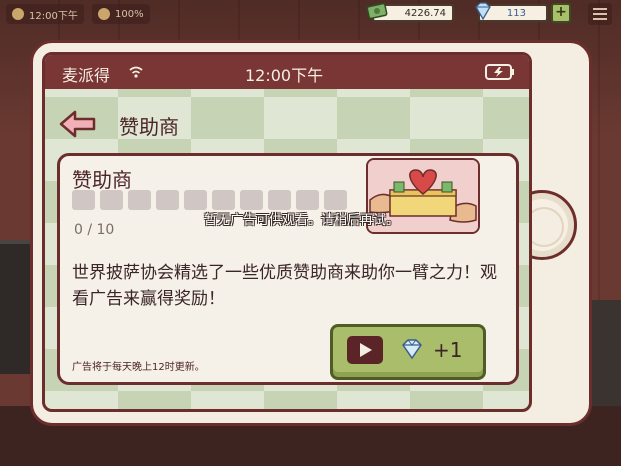  Describe the element at coordinates (138, 367) in the screenshot. I see `ad-refresh-note: 广告将于每天晚上12时更新。` at that location.